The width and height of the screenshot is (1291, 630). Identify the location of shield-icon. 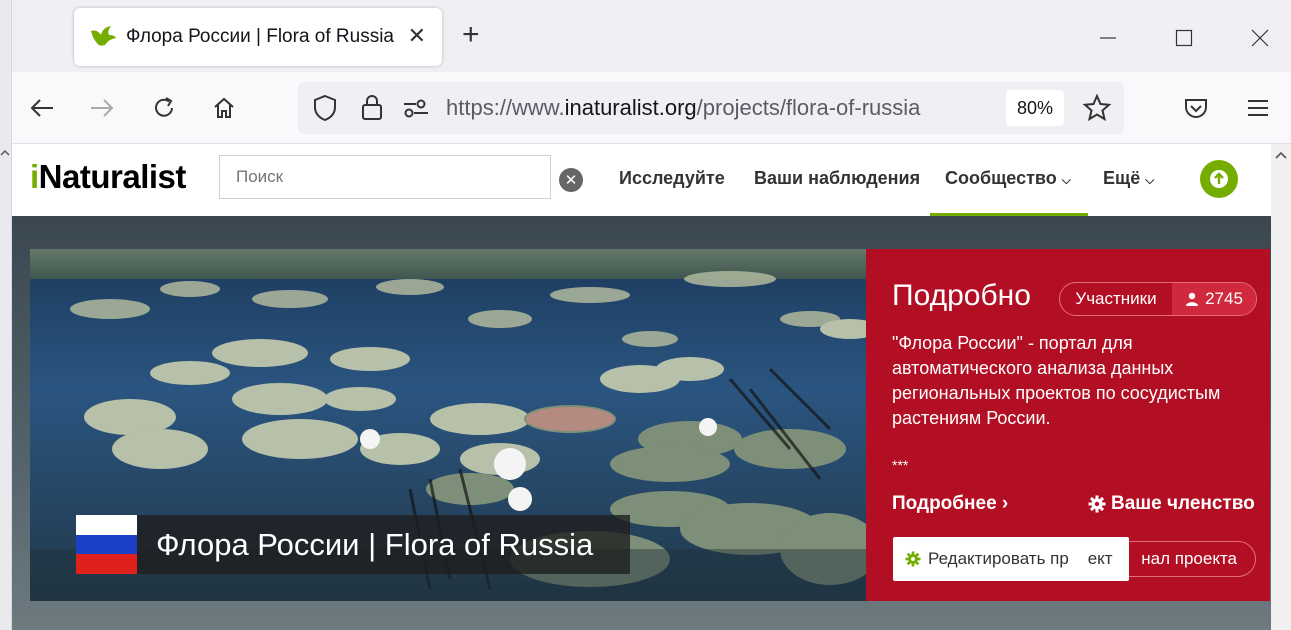
(325, 110).